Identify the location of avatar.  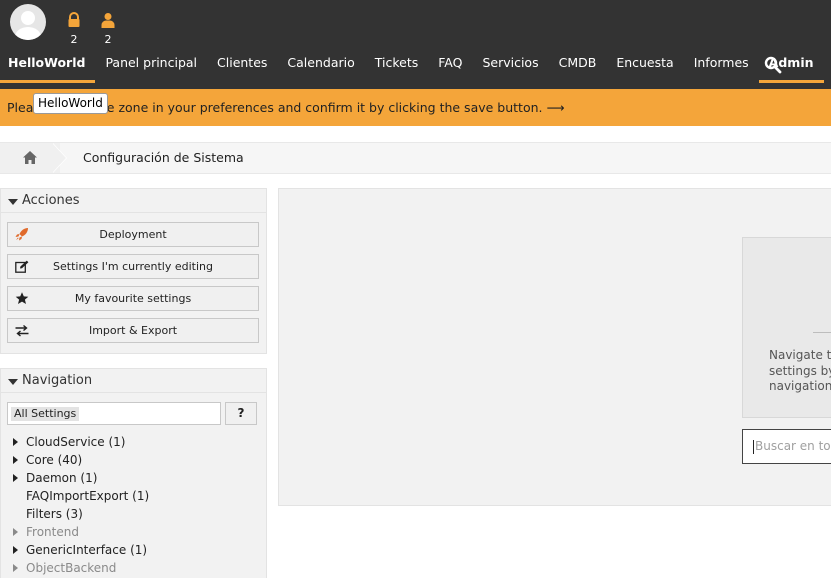
(28, 22).